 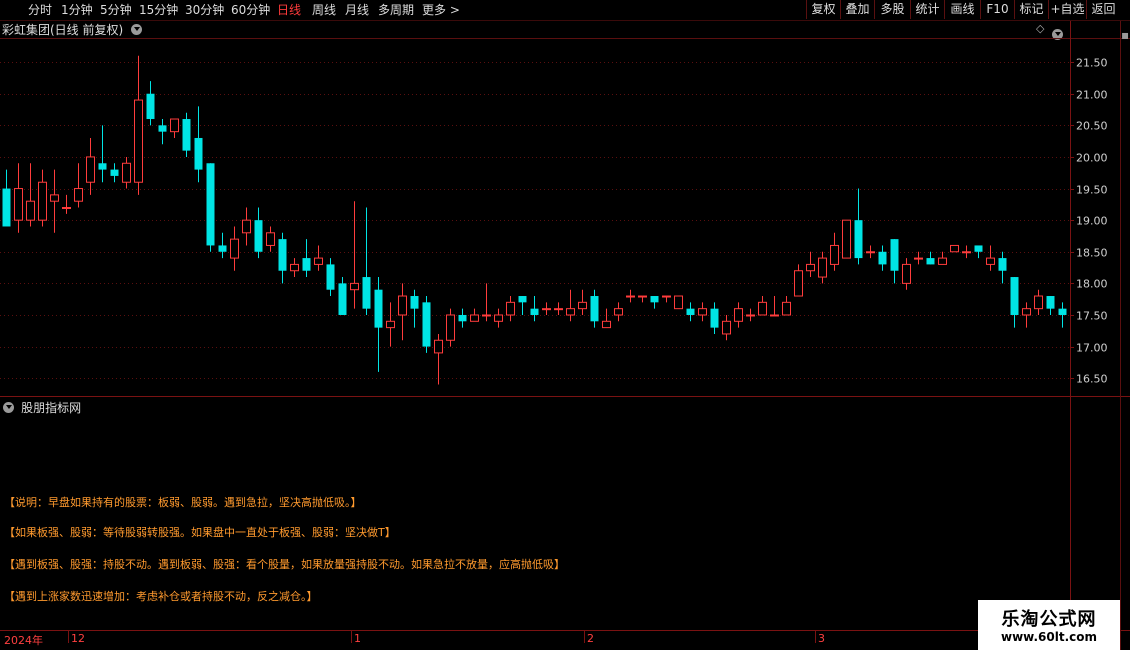 What do you see at coordinates (1092, 126) in the screenshot?
I see `y-tick-label: 20.50` at bounding box center [1092, 126].